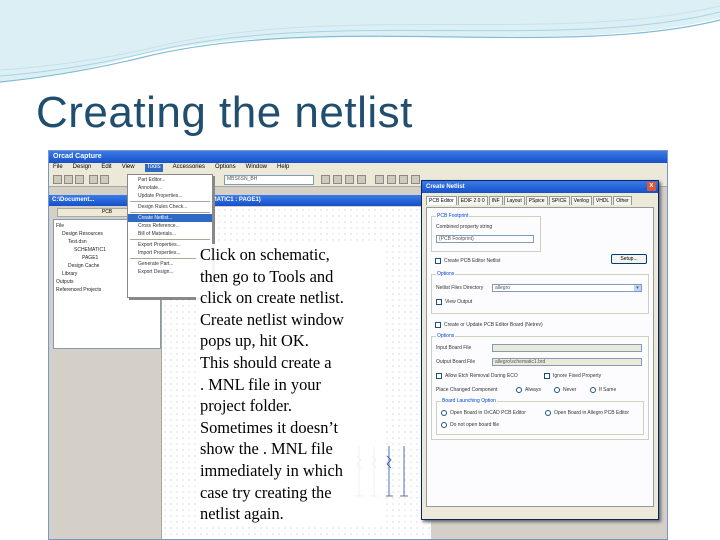 The image size is (720, 540). I want to click on zoom-out-icon, so click(337, 179).